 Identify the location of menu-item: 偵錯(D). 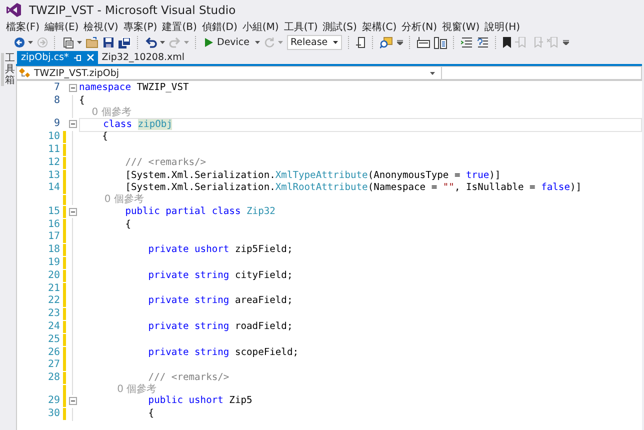
(220, 27).